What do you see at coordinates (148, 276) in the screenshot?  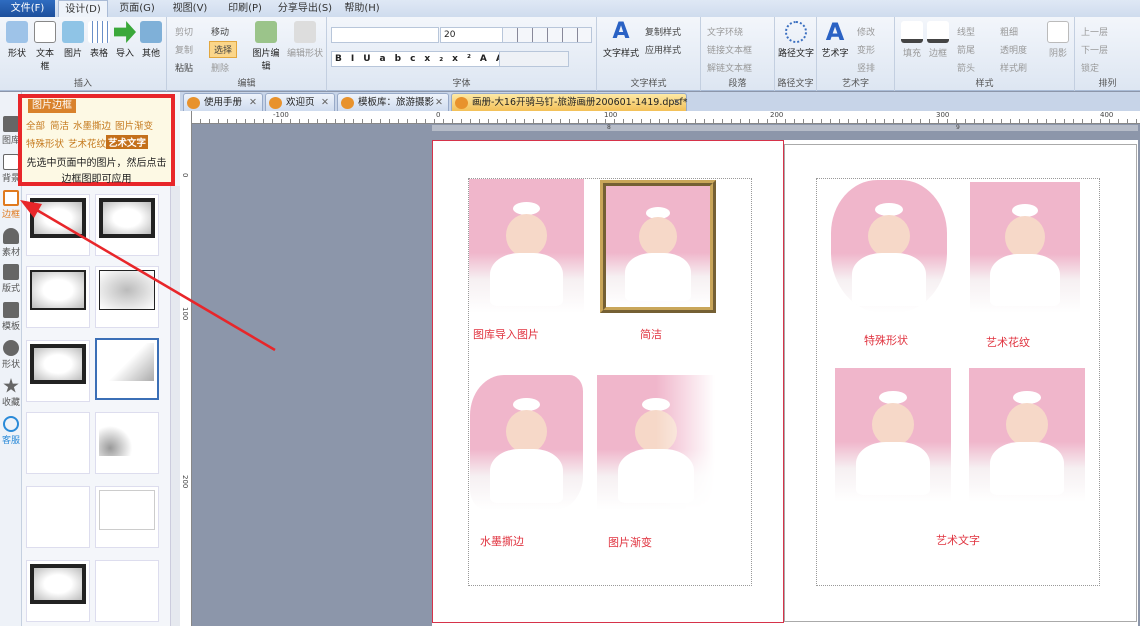 I see `annotation-arrow` at bounding box center [148, 276].